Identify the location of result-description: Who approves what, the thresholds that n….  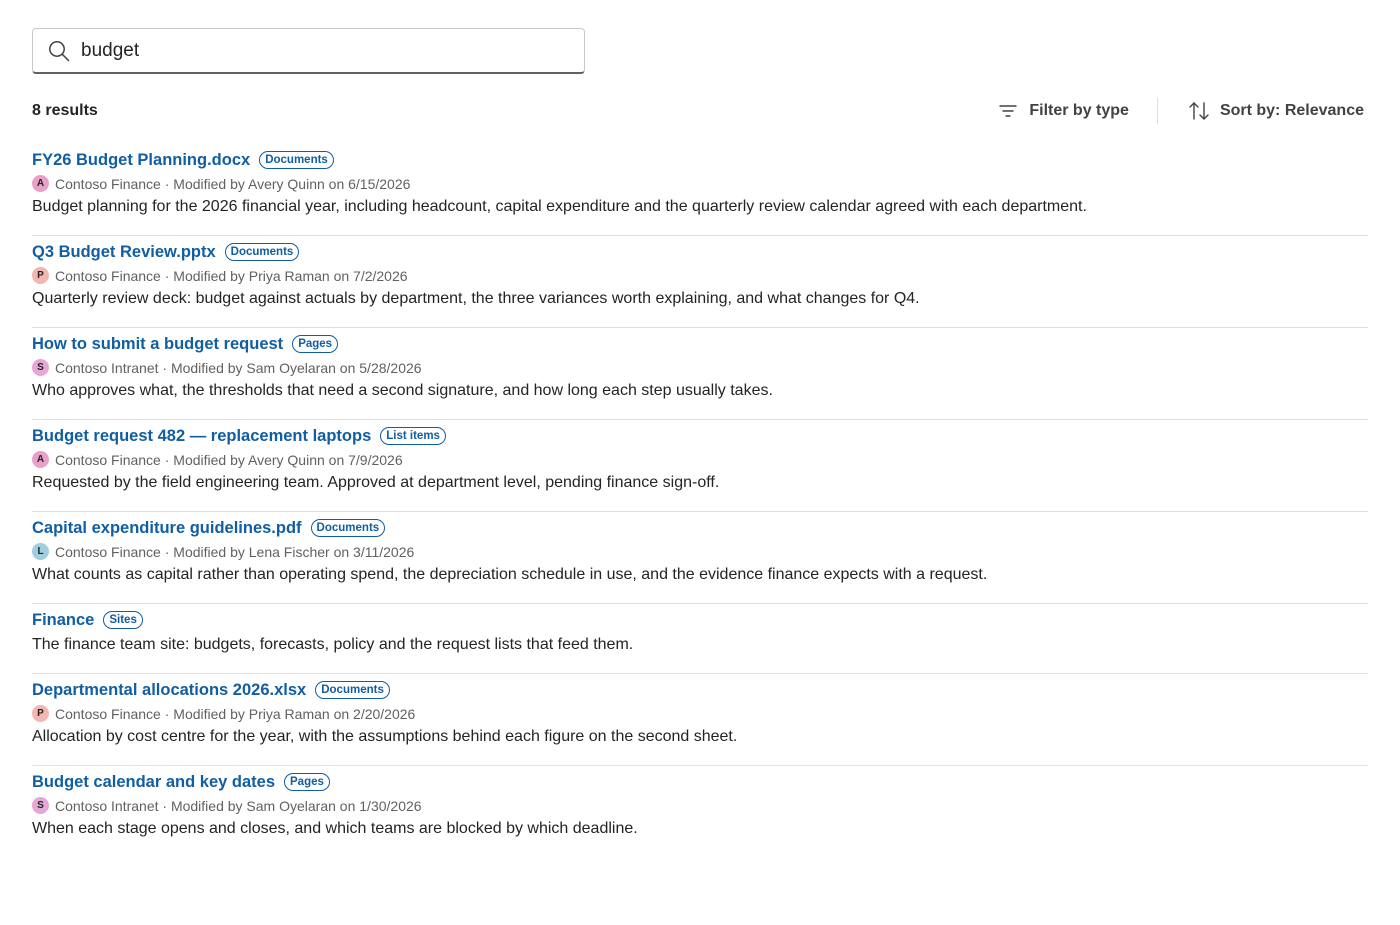
(402, 390).